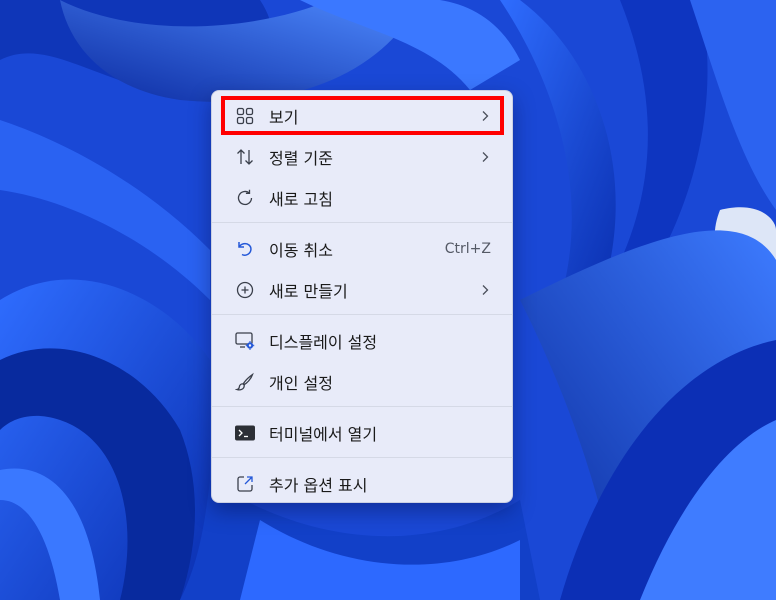  What do you see at coordinates (245, 341) in the screenshot?
I see `display-settings-icon` at bounding box center [245, 341].